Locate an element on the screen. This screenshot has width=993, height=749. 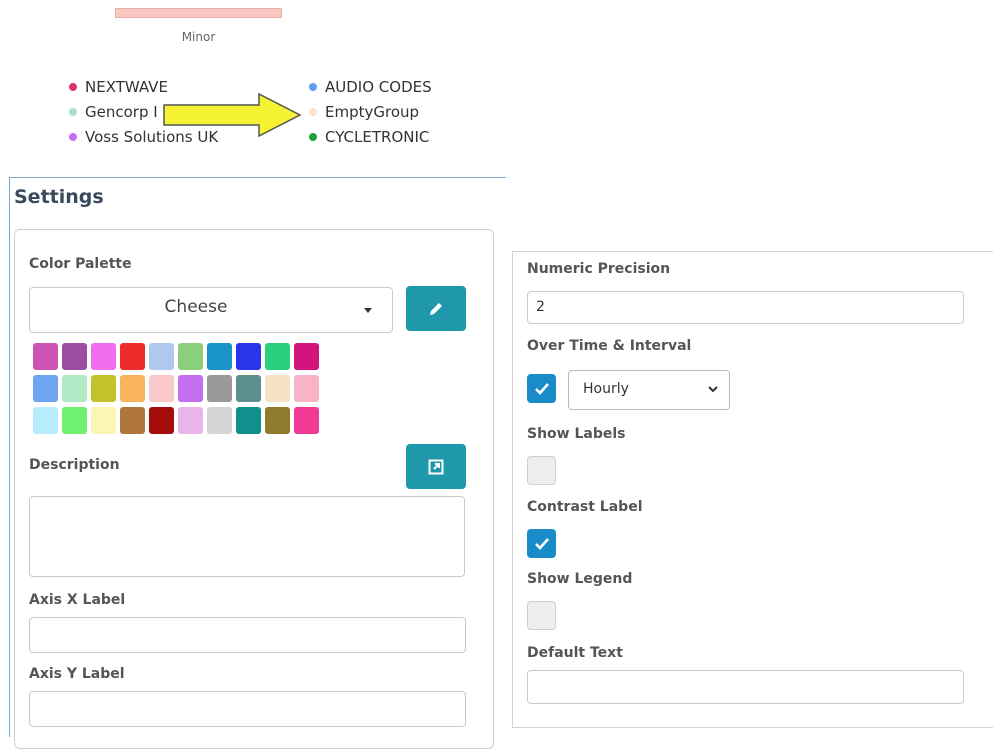
arrow-shape is located at coordinates (232, 115).